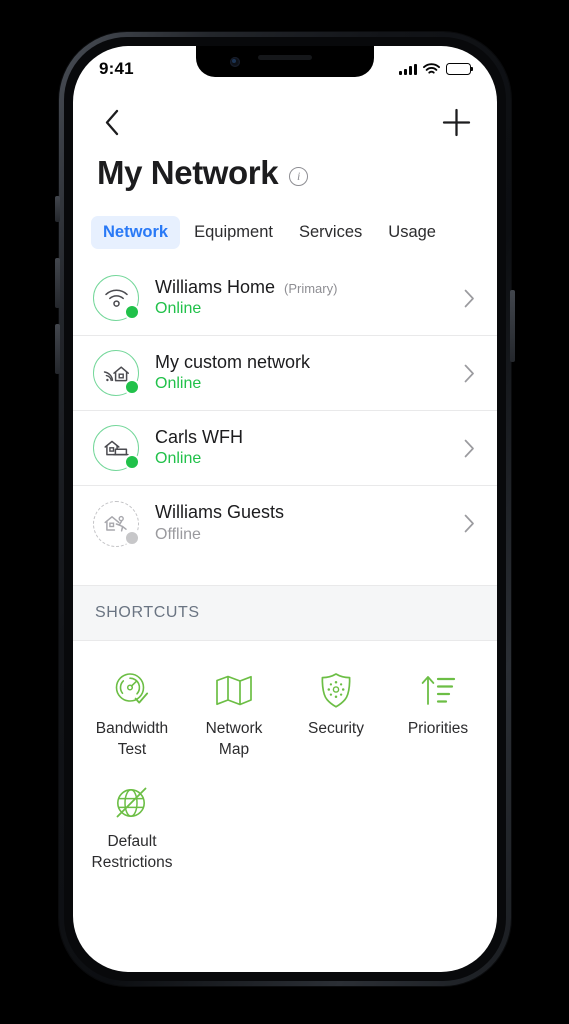  I want to click on table-row: My custom network Online, so click(285, 373).